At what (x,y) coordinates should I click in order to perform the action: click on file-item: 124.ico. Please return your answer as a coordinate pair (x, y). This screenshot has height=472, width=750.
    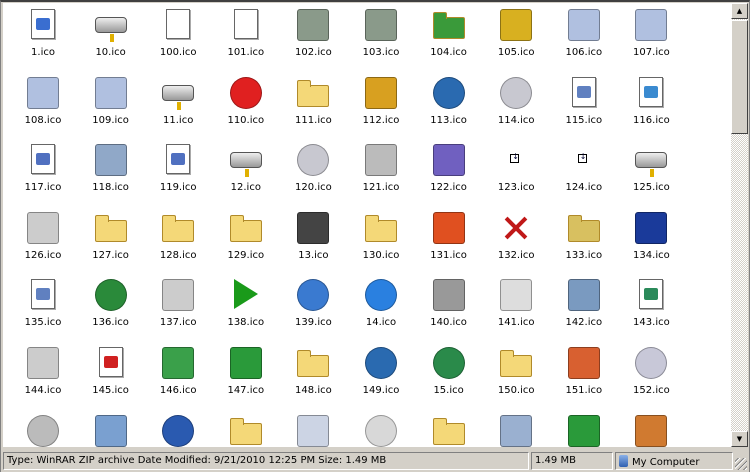
    Looking at the image, I should click on (584, 174).